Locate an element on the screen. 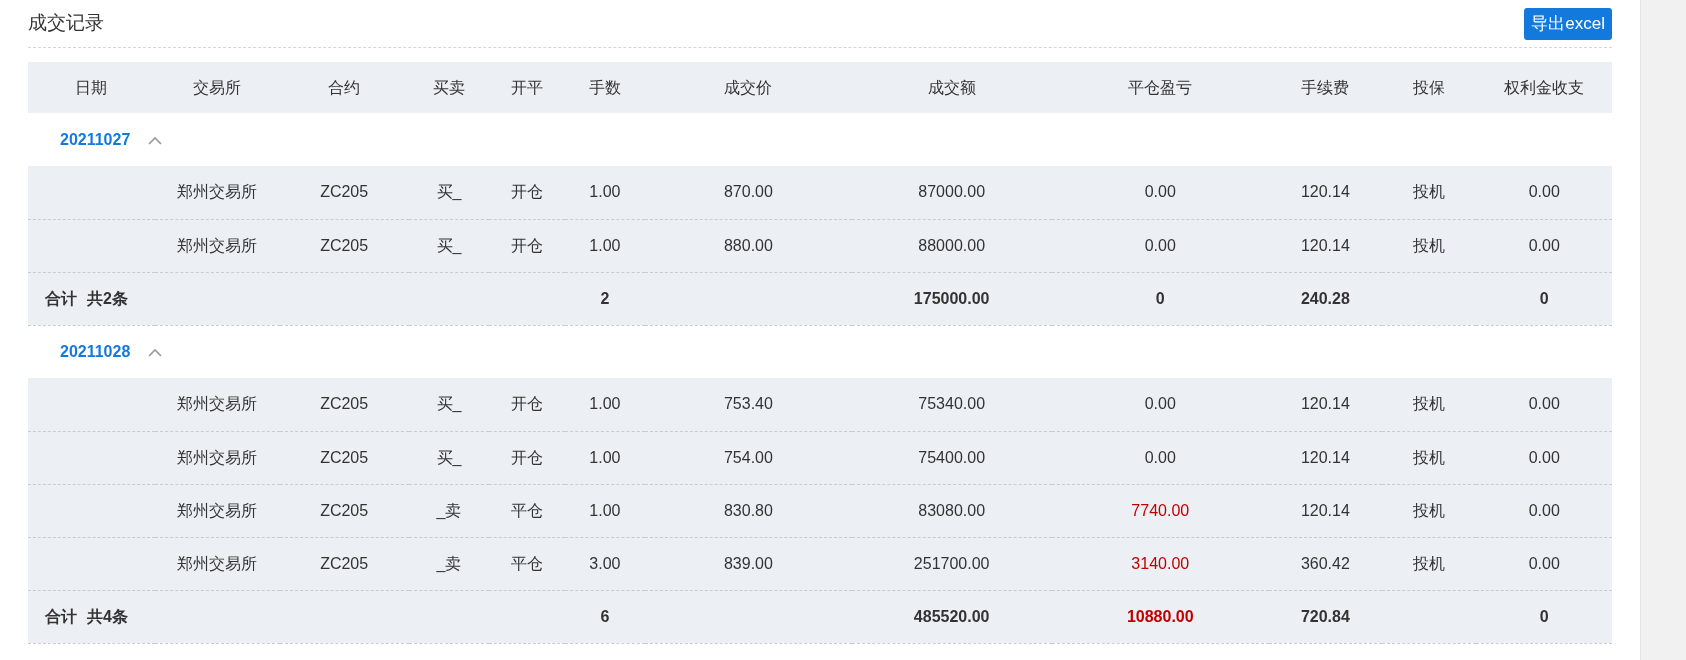 Image resolution: width=1686 pixels, height=660 pixels. total-lots: 2 is located at coordinates (605, 298).